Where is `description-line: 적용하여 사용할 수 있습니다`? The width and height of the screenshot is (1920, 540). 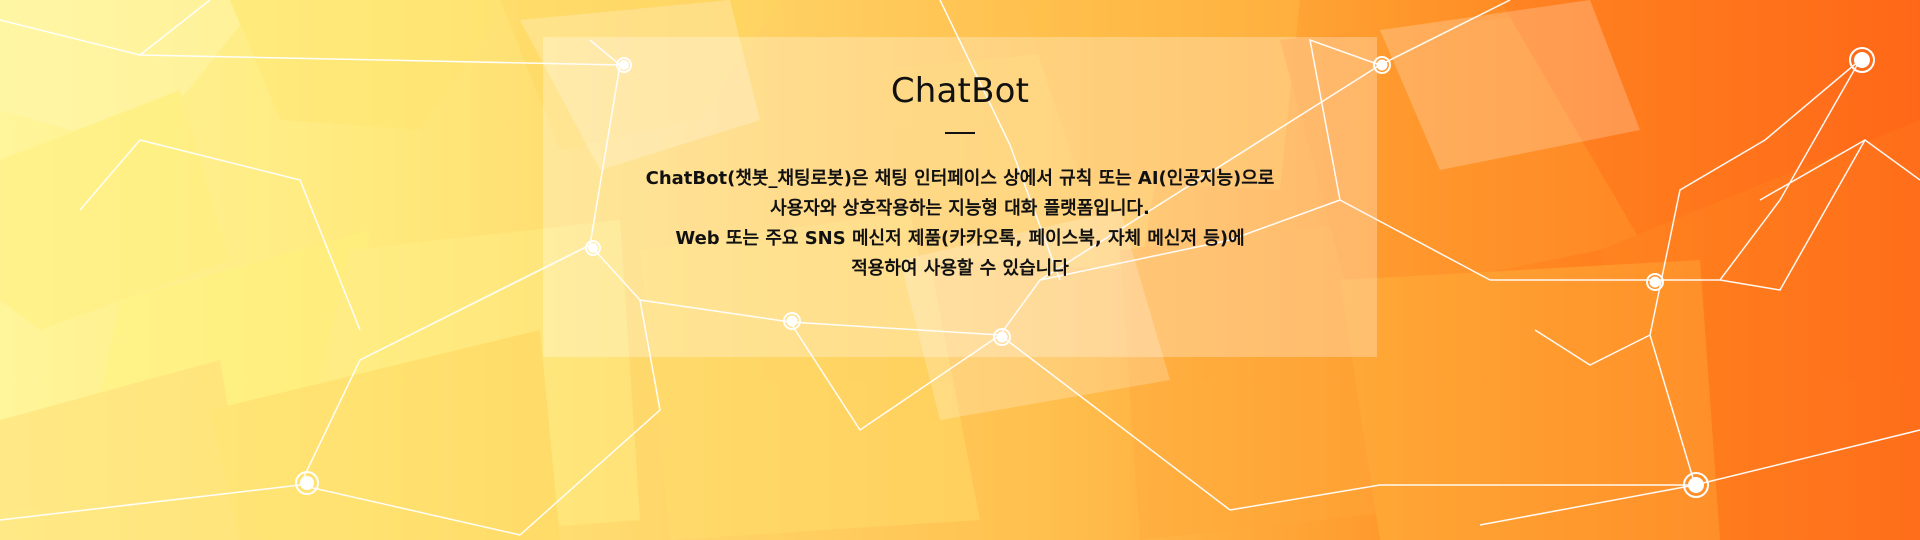 description-line: 적용하여 사용할 수 있습니다 is located at coordinates (960, 269).